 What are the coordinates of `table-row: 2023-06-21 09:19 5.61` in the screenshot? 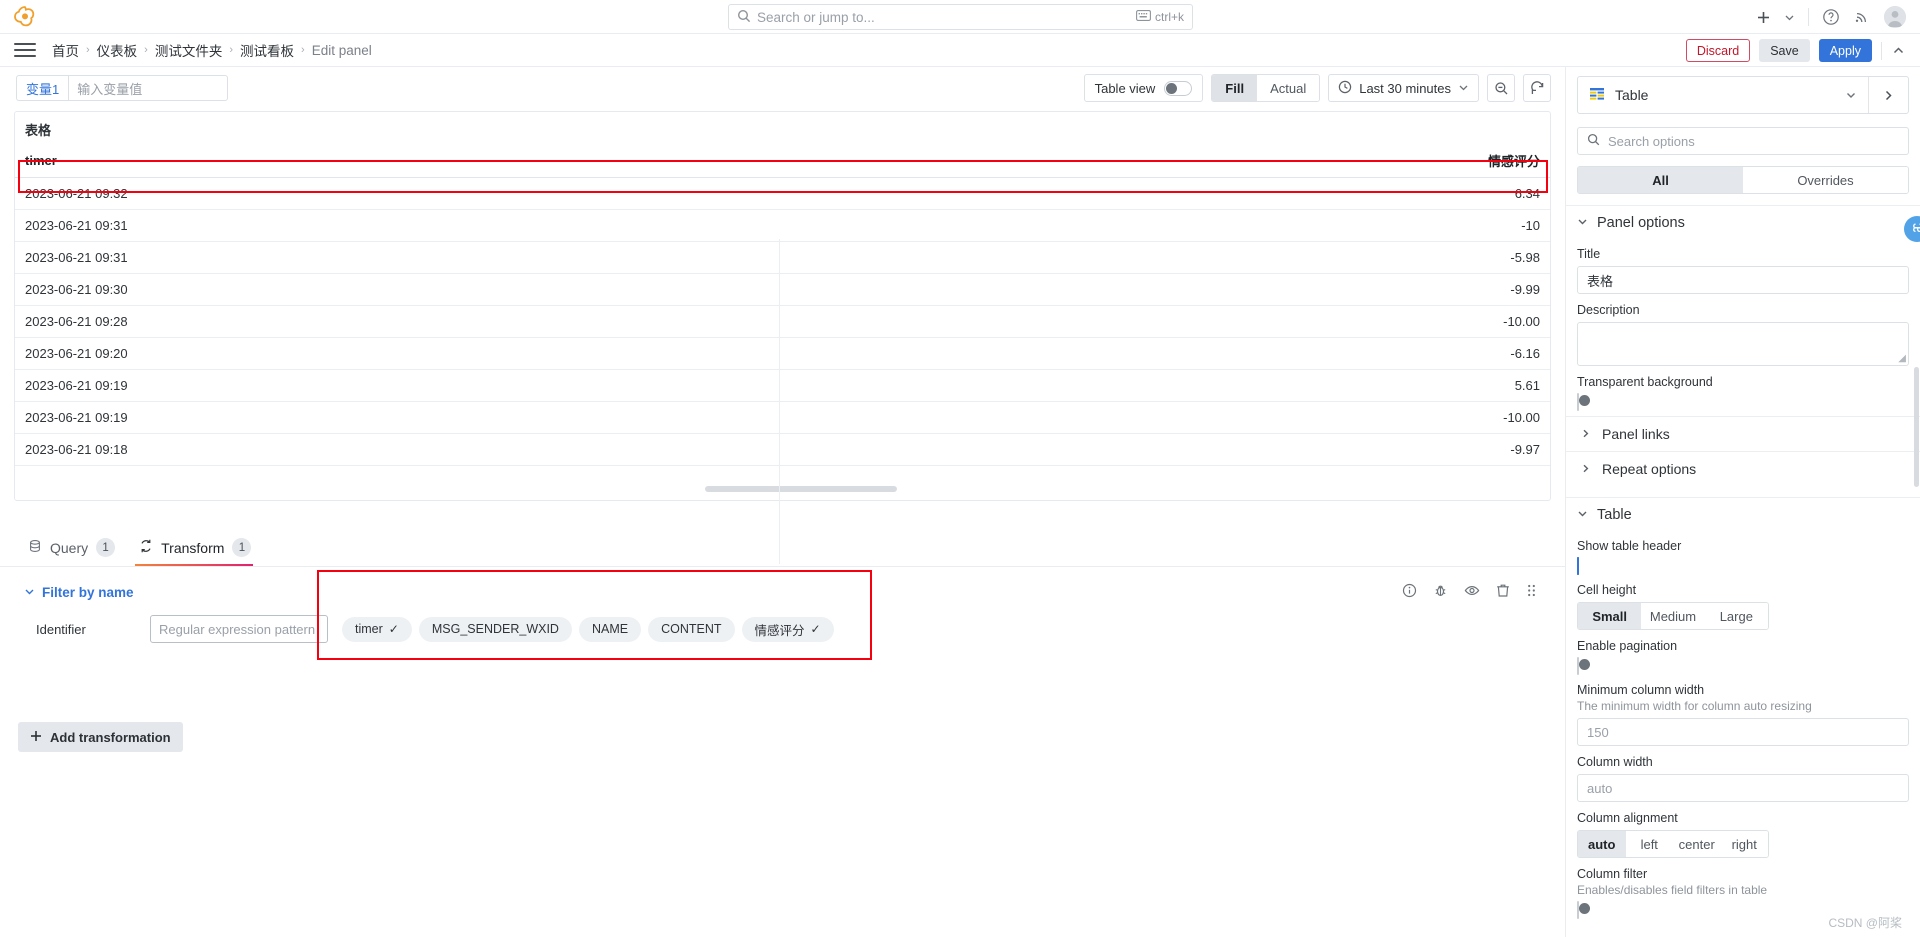 It's located at (782, 385).